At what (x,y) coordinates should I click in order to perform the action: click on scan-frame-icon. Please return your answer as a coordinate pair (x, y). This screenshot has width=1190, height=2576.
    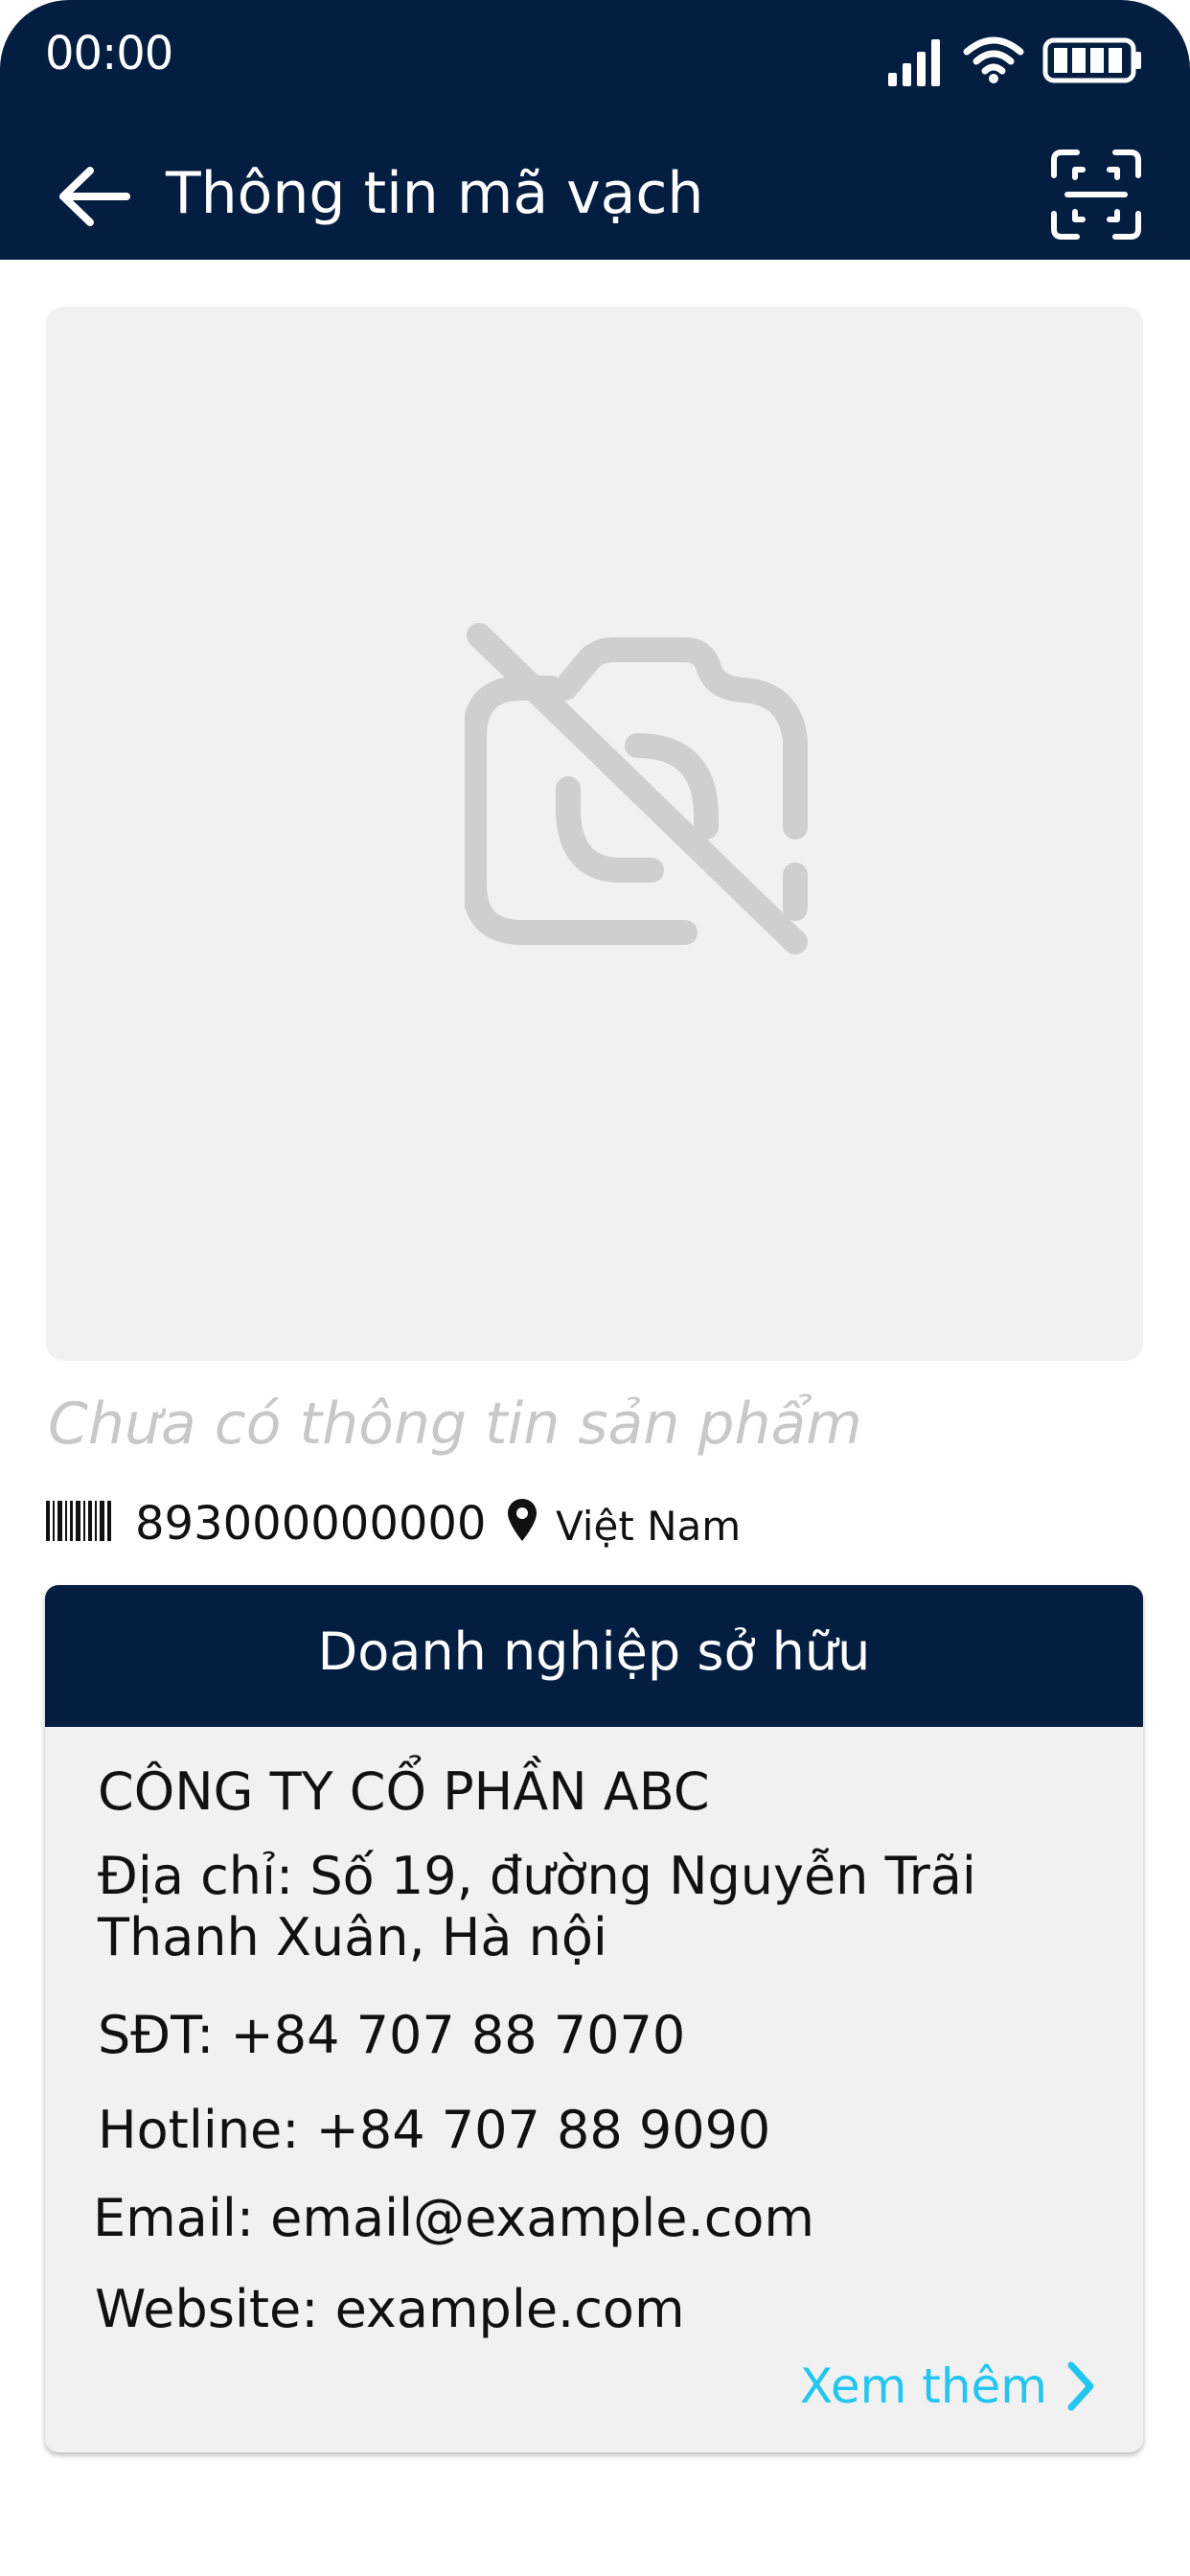
    Looking at the image, I should click on (1096, 195).